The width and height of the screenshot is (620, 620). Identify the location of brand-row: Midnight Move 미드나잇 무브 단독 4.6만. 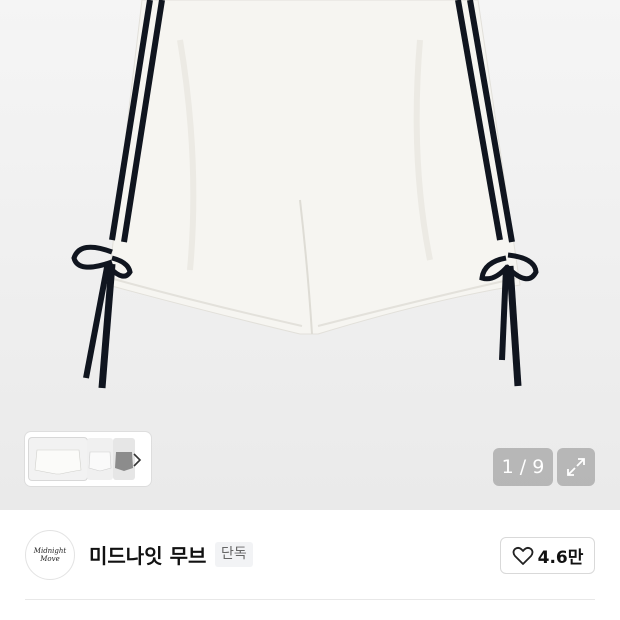
(310, 555).